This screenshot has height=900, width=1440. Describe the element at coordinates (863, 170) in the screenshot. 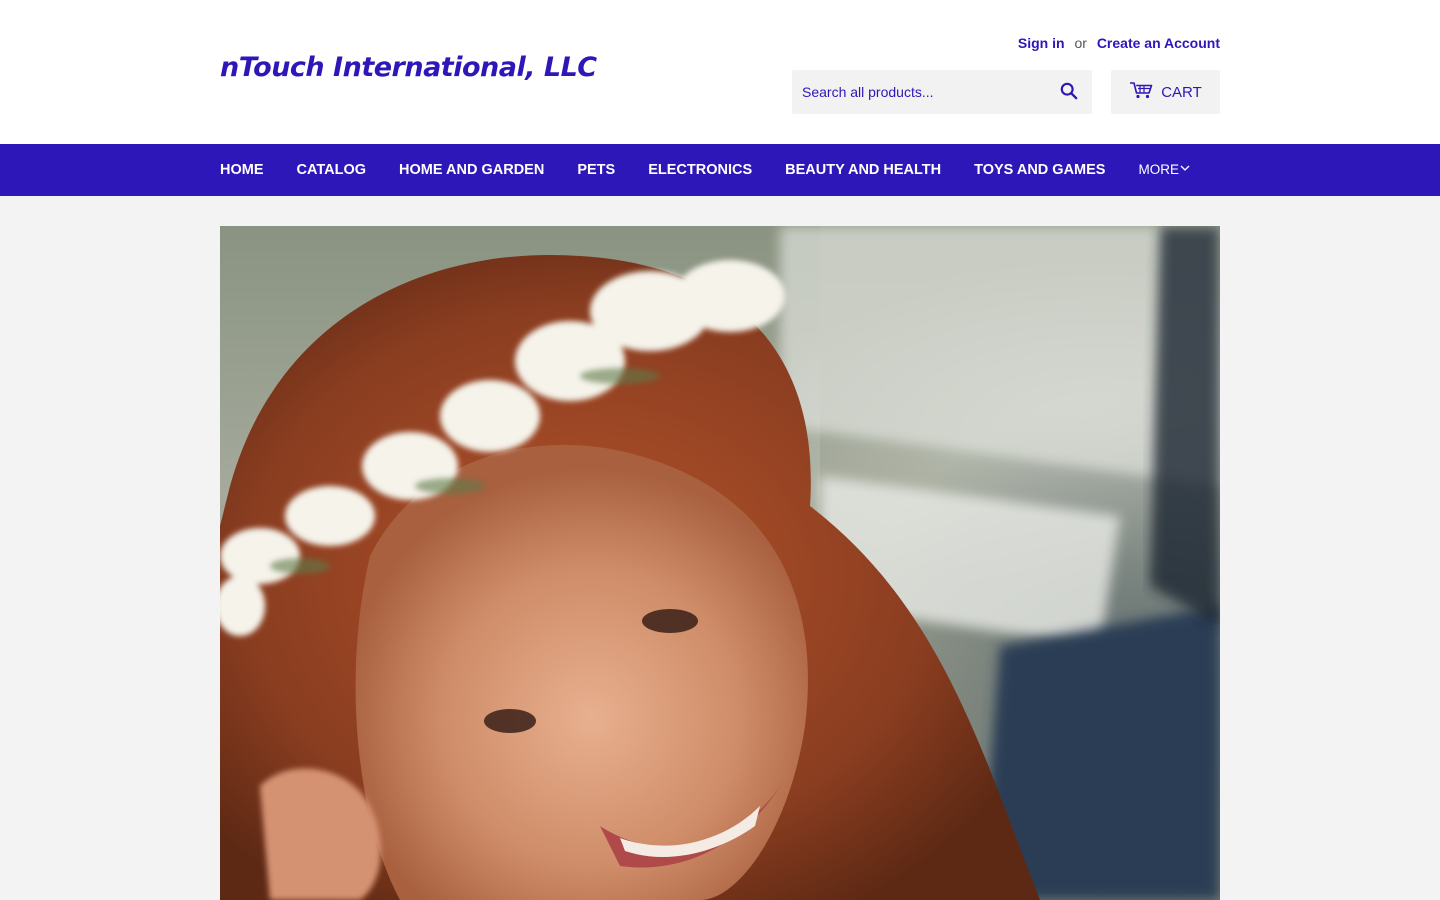

I see `nav-item-beauty-and-health: BEAUTY AND HEALTH` at that location.